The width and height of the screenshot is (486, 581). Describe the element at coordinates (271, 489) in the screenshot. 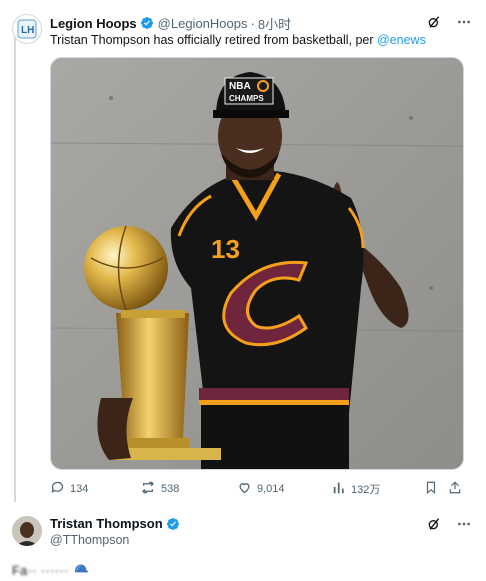

I see `like-count: 9,014` at that location.